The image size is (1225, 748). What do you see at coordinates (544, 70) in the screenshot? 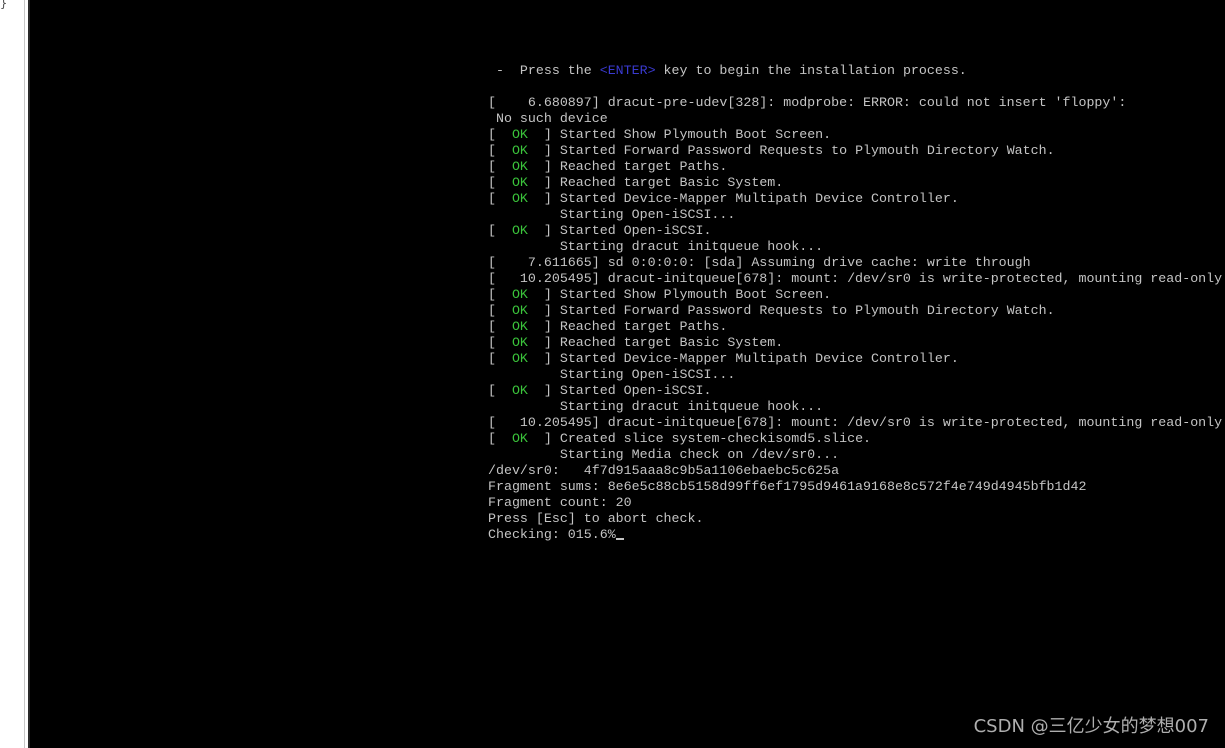
I see `console-text: - Press the` at bounding box center [544, 70].